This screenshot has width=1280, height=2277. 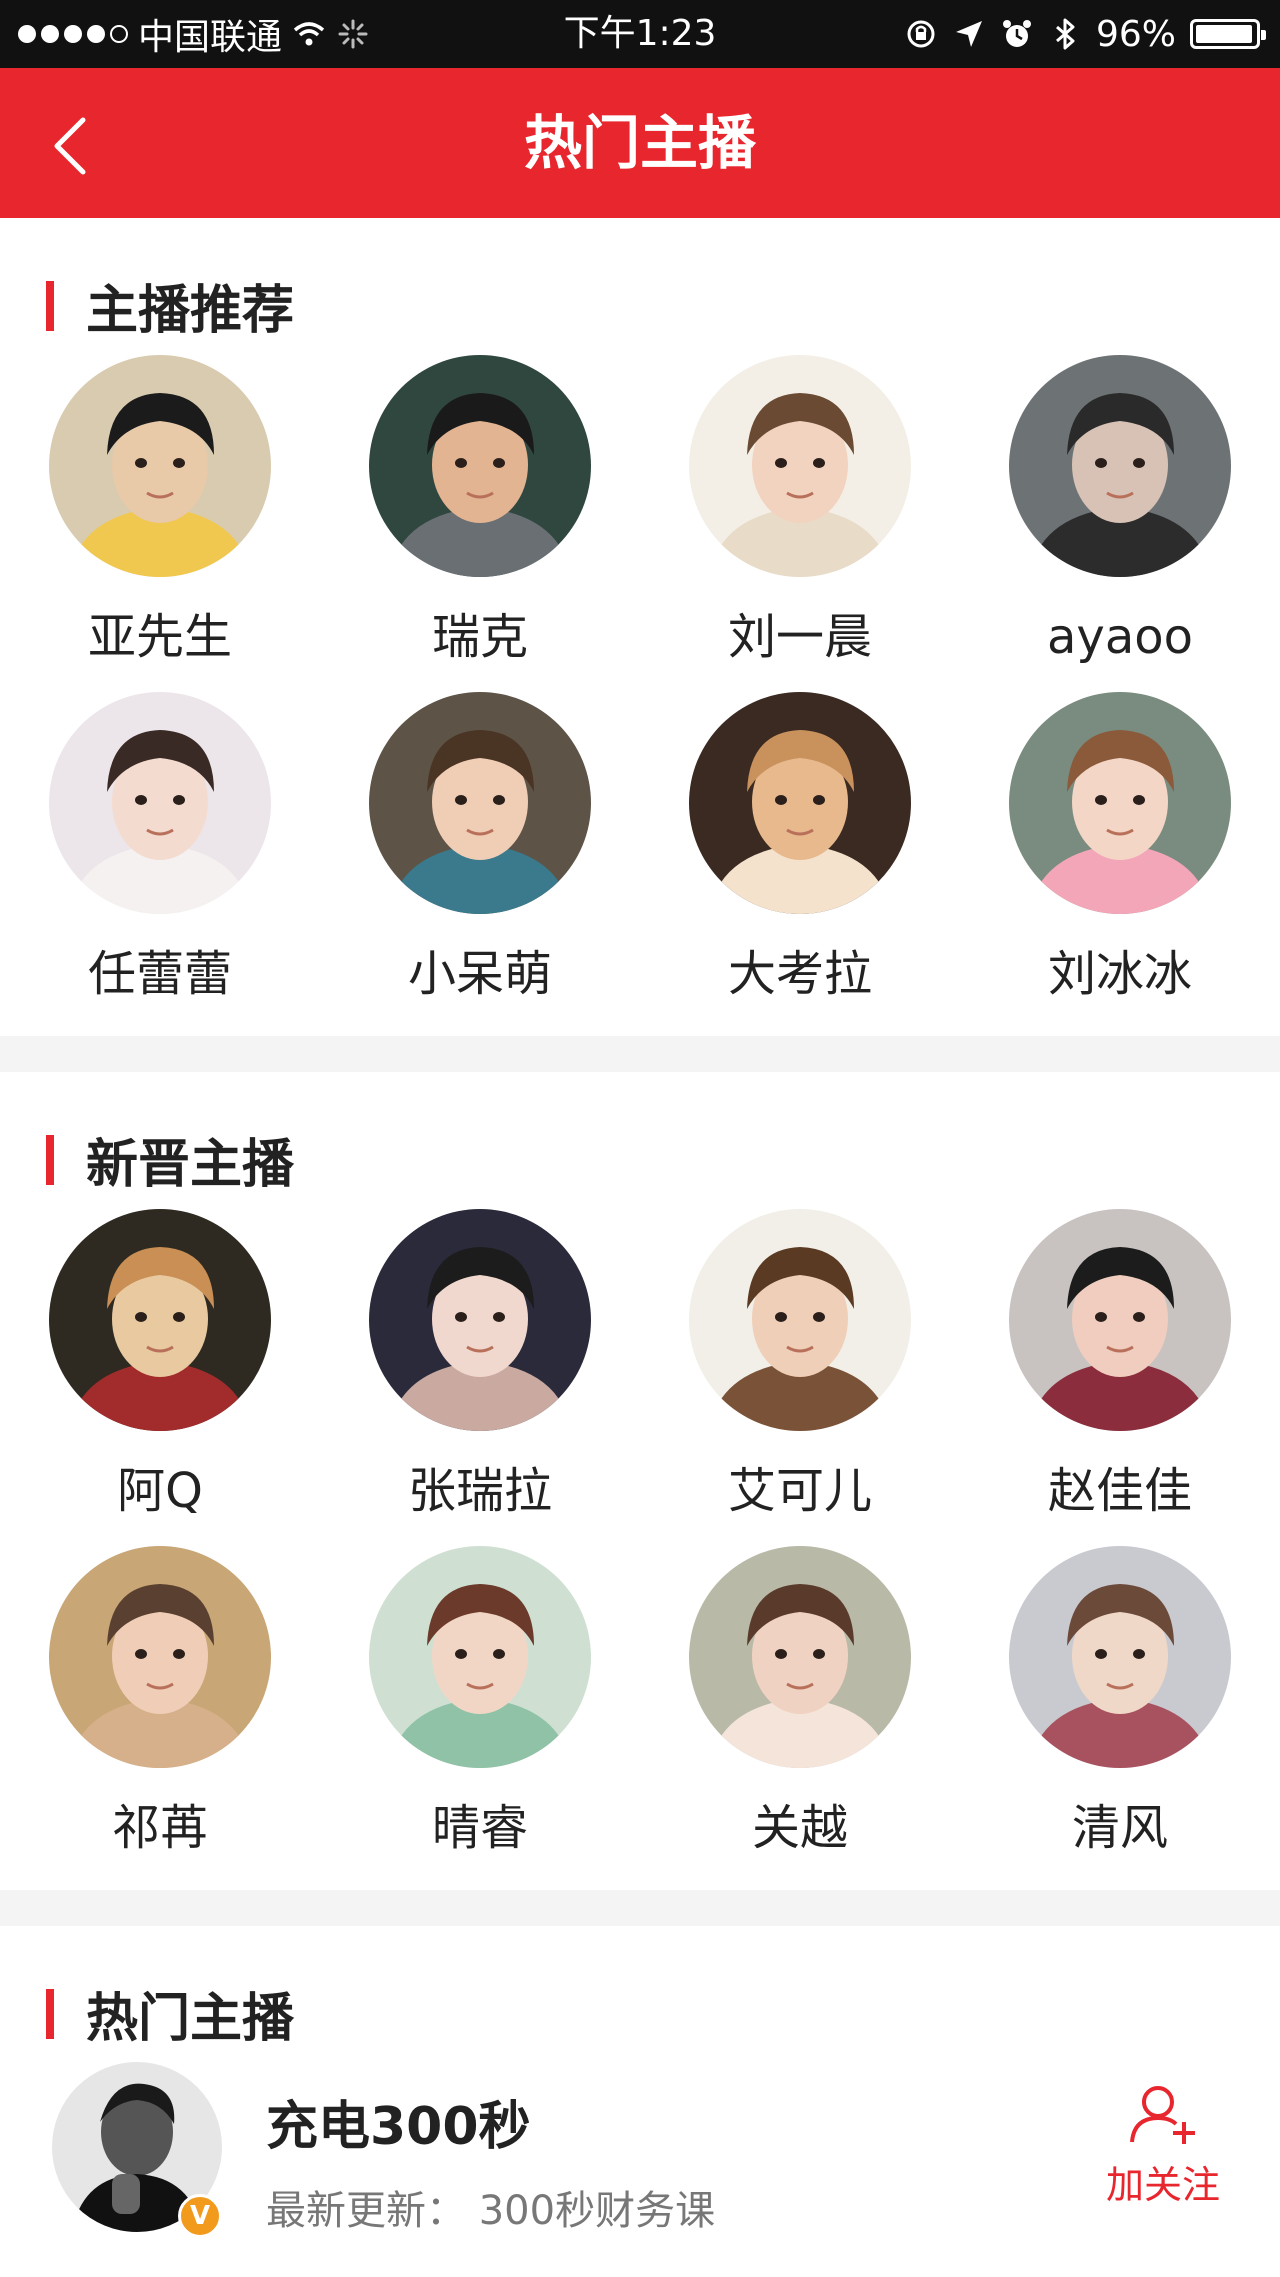 I want to click on anchor-grid-item: 大考拉, so click(x=800, y=848).